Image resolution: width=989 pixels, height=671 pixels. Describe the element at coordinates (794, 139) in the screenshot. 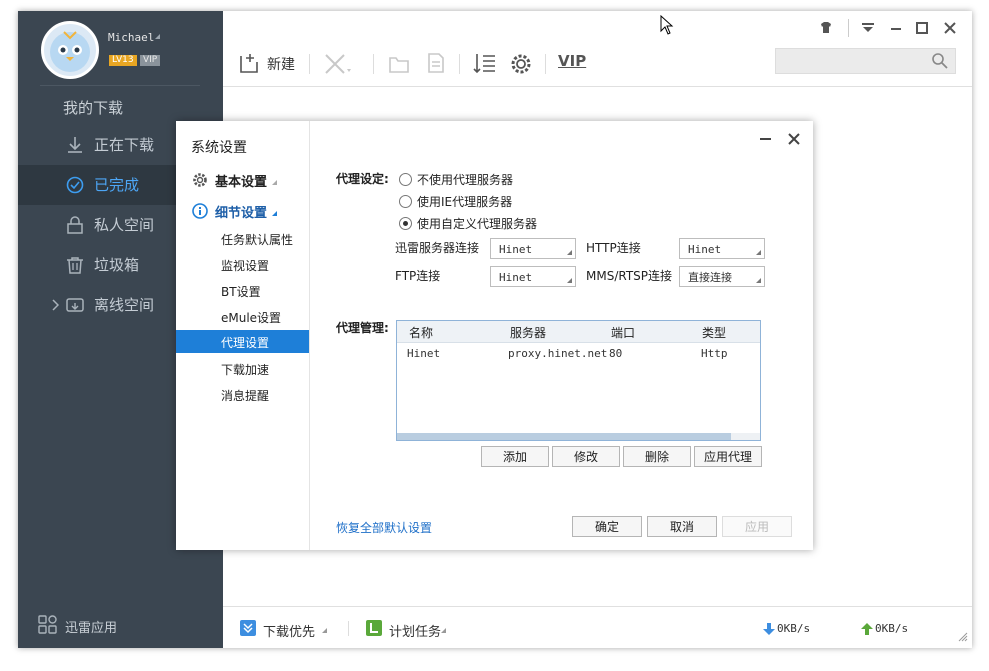

I see `dialog-close-icon` at that location.